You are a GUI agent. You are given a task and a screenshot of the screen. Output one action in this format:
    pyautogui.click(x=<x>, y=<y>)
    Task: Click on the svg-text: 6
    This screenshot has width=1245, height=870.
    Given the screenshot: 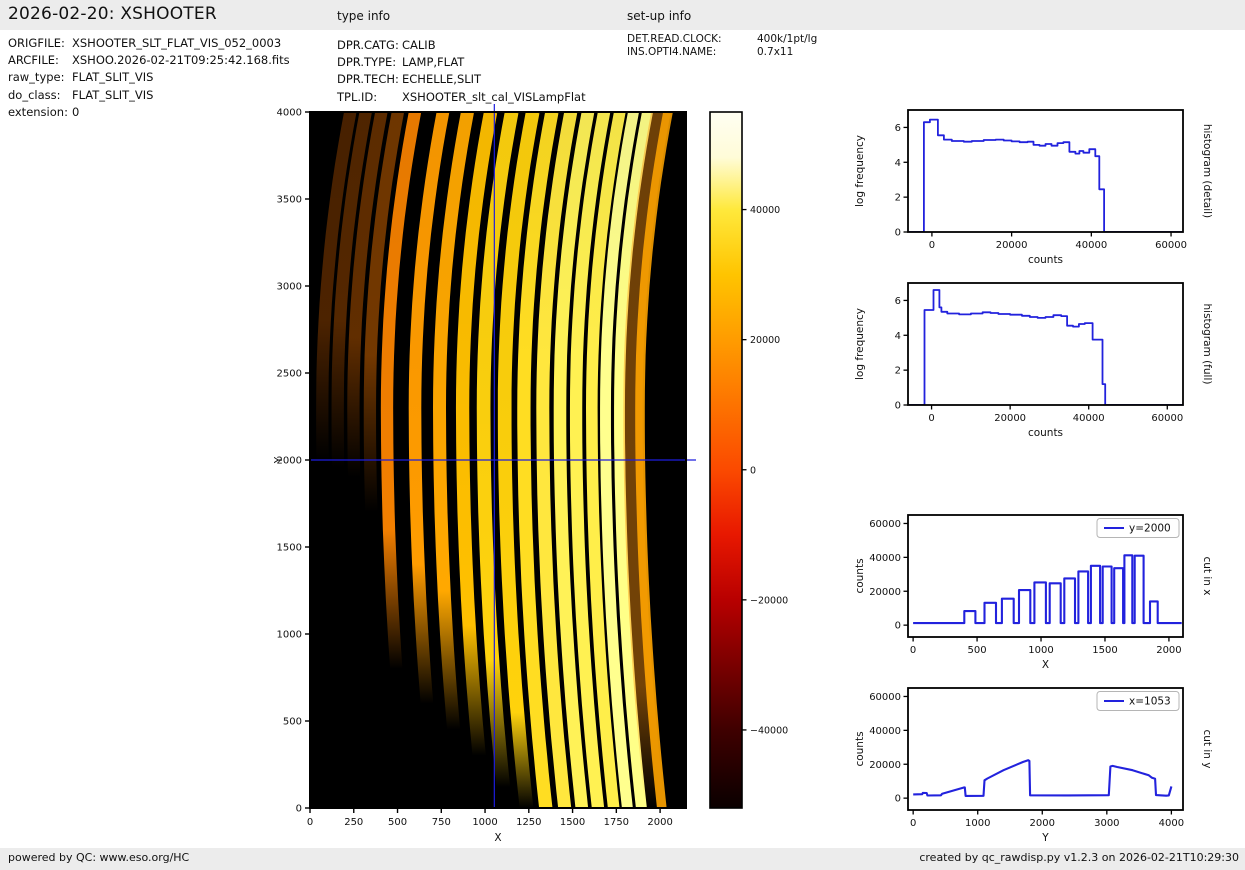 What is the action you would take?
    pyautogui.click(x=898, y=128)
    